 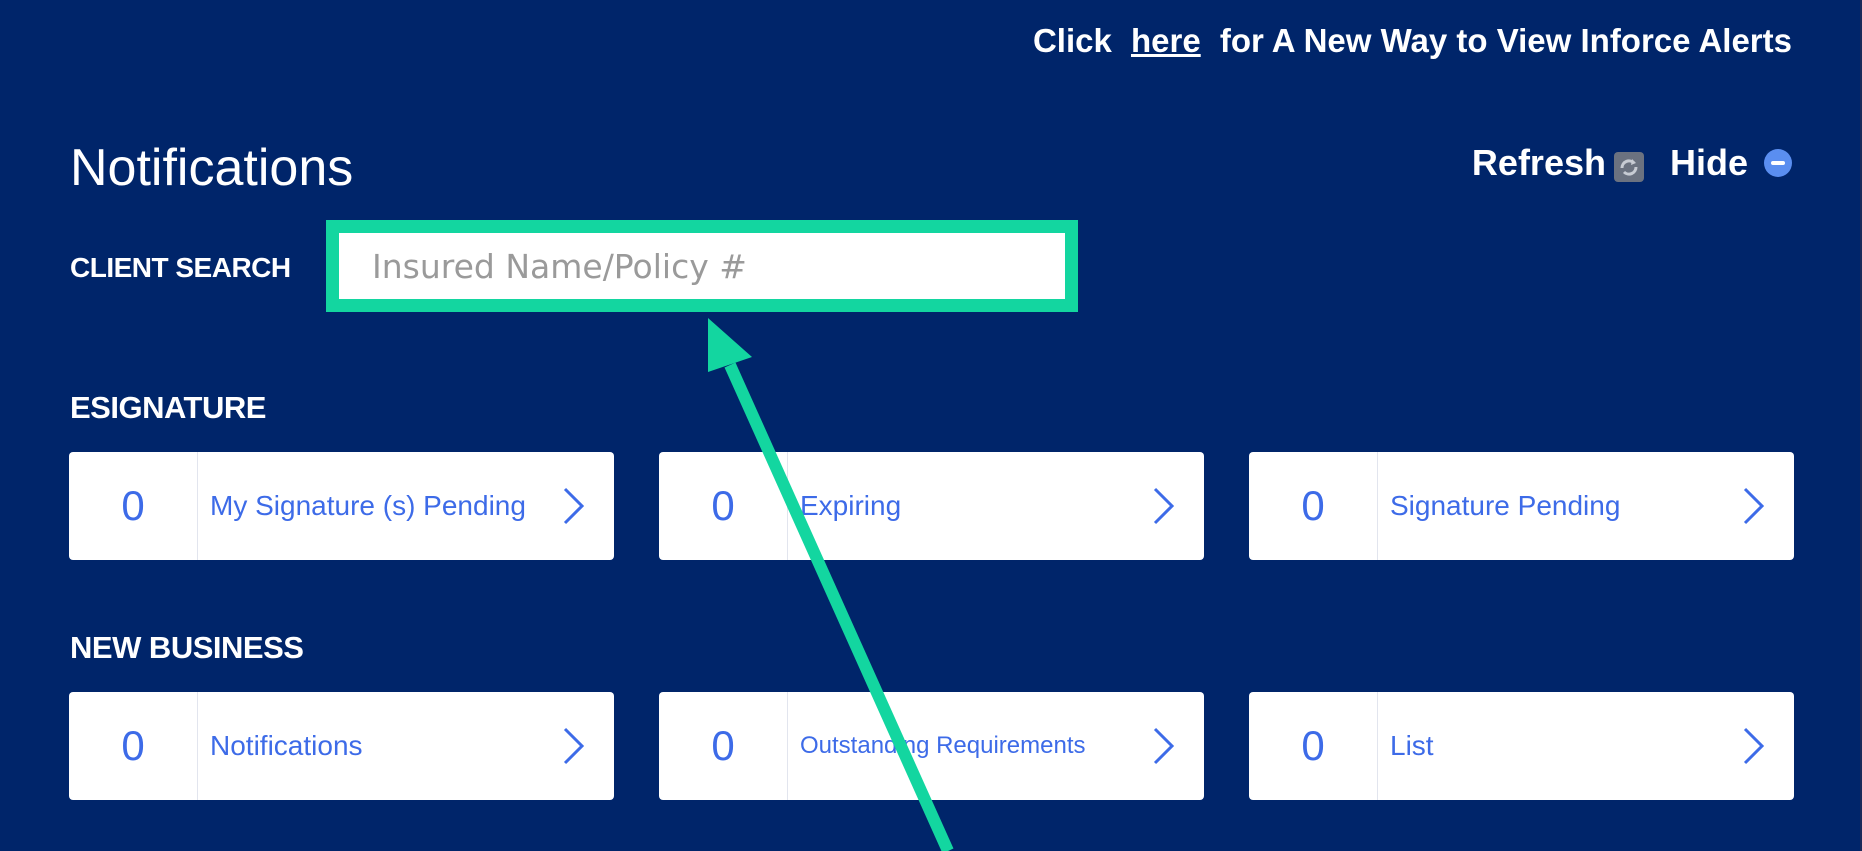 What do you see at coordinates (1166, 40) in the screenshot?
I see `inforce-alerts-link: here` at bounding box center [1166, 40].